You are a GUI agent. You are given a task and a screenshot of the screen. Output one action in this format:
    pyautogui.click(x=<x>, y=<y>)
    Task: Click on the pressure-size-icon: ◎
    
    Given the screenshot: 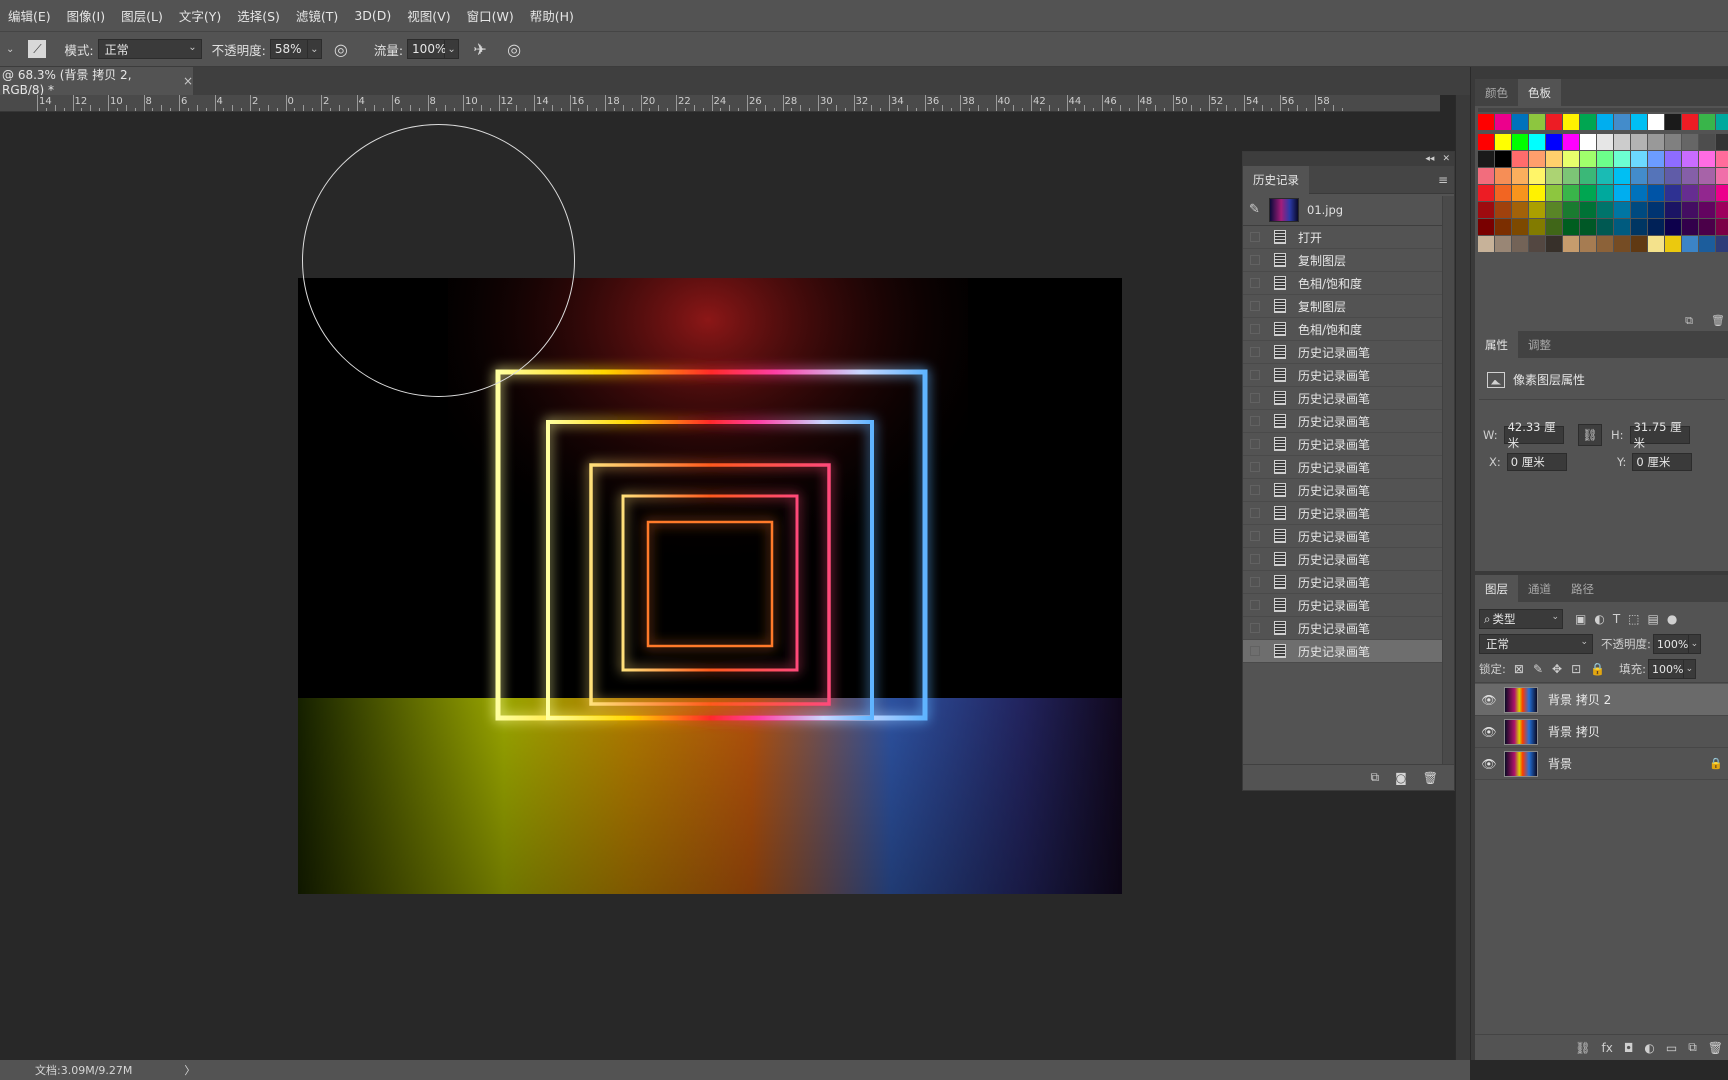 What is the action you would take?
    pyautogui.click(x=514, y=49)
    